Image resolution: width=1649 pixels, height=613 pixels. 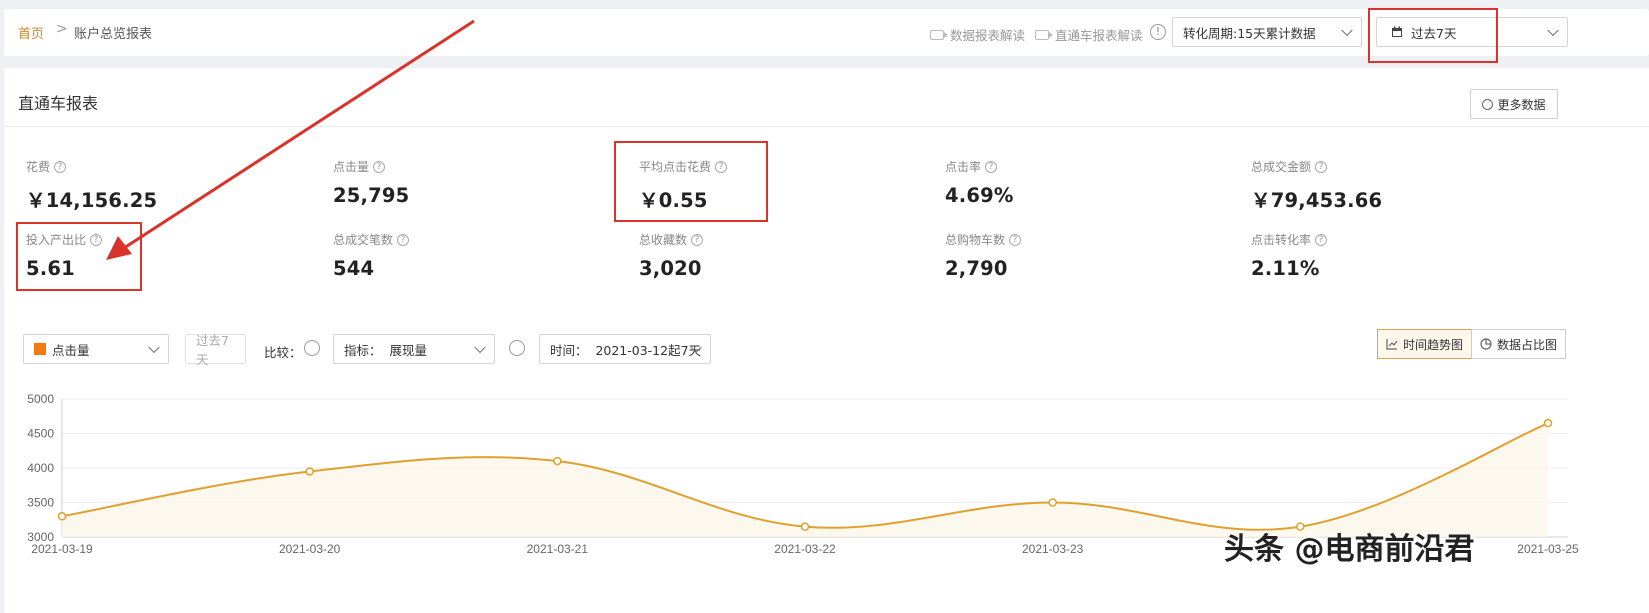 I want to click on compare-radio, so click(x=312, y=348).